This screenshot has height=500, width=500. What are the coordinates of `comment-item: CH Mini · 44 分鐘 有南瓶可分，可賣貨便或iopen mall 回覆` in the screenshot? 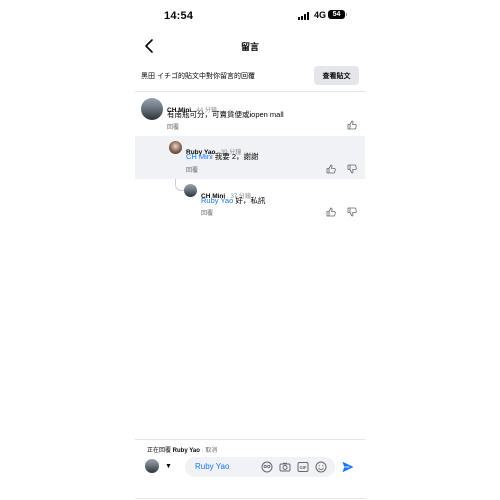 It's located at (250, 114).